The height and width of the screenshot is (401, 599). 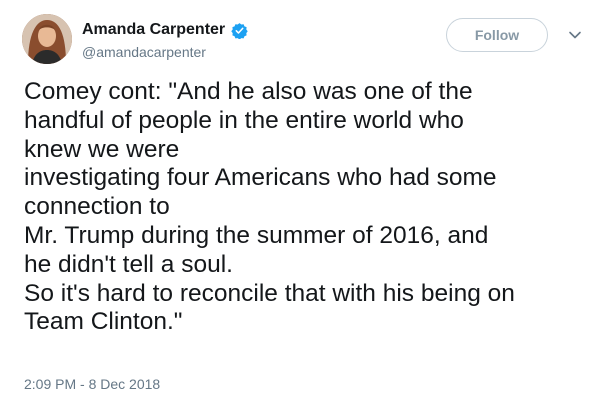 I want to click on display-name: Amanda Carpenter, so click(x=153, y=30).